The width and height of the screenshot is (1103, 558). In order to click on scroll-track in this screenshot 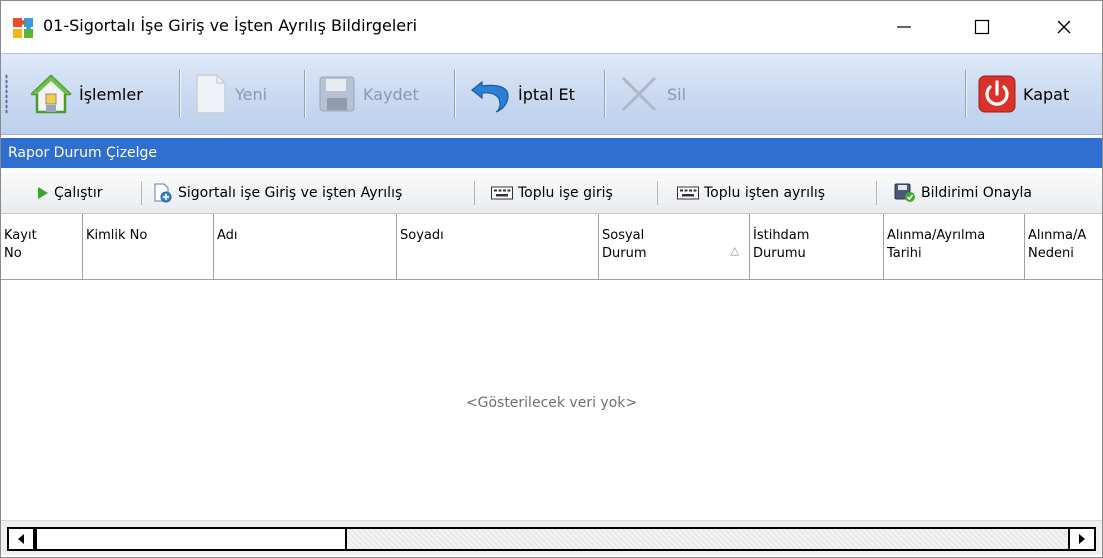, I will do `click(707, 539)`.